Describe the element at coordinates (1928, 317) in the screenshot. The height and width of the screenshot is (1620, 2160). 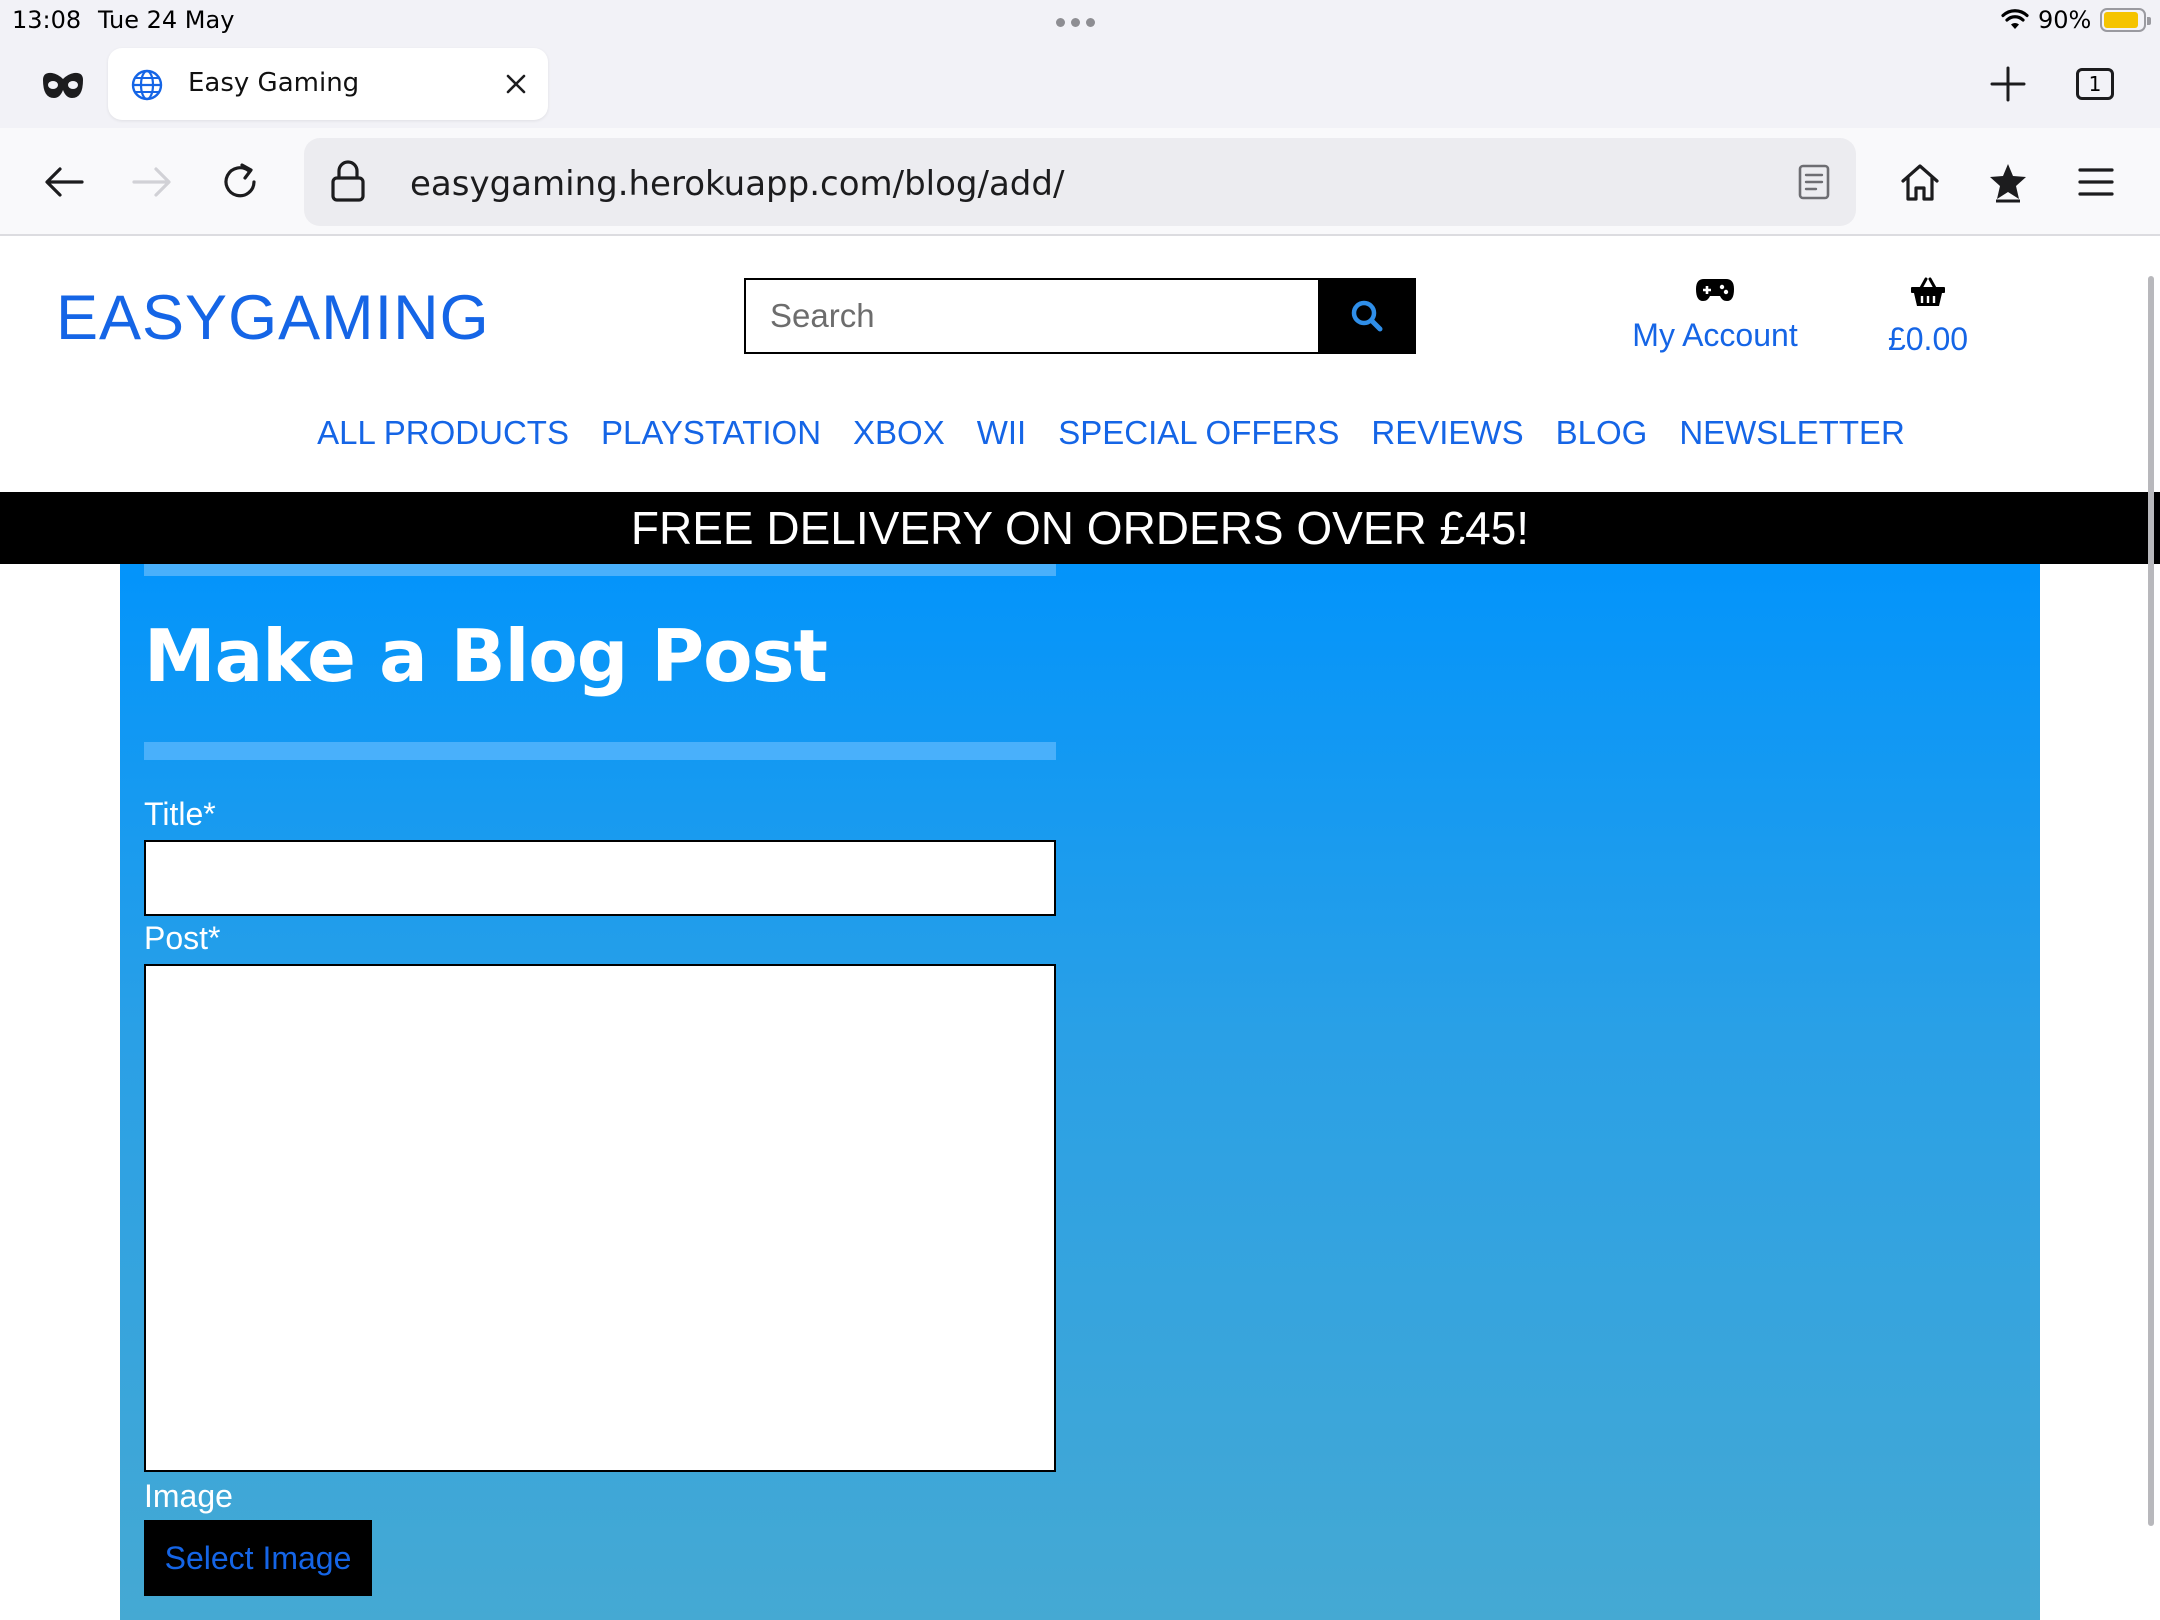
I see `basket-link: £0.00` at that location.